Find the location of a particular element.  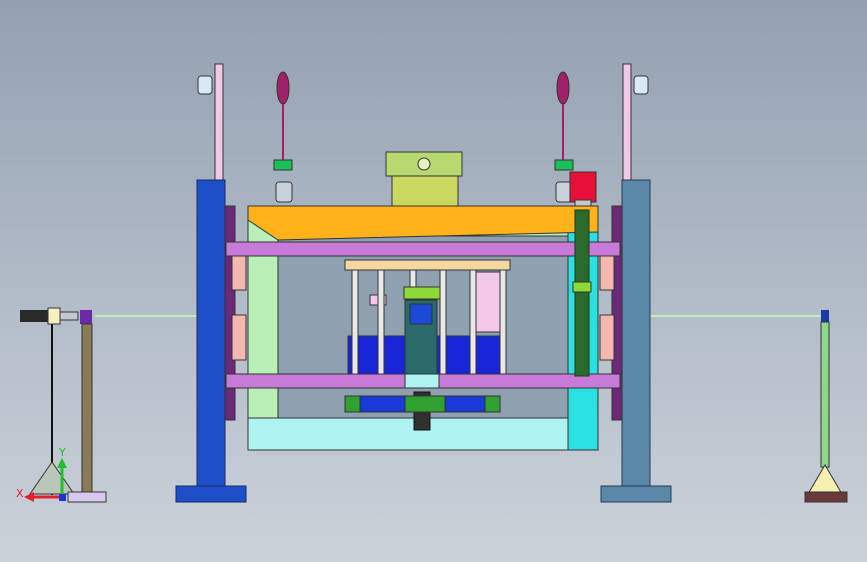

y-axis-label: Y is located at coordinates (62, 452).